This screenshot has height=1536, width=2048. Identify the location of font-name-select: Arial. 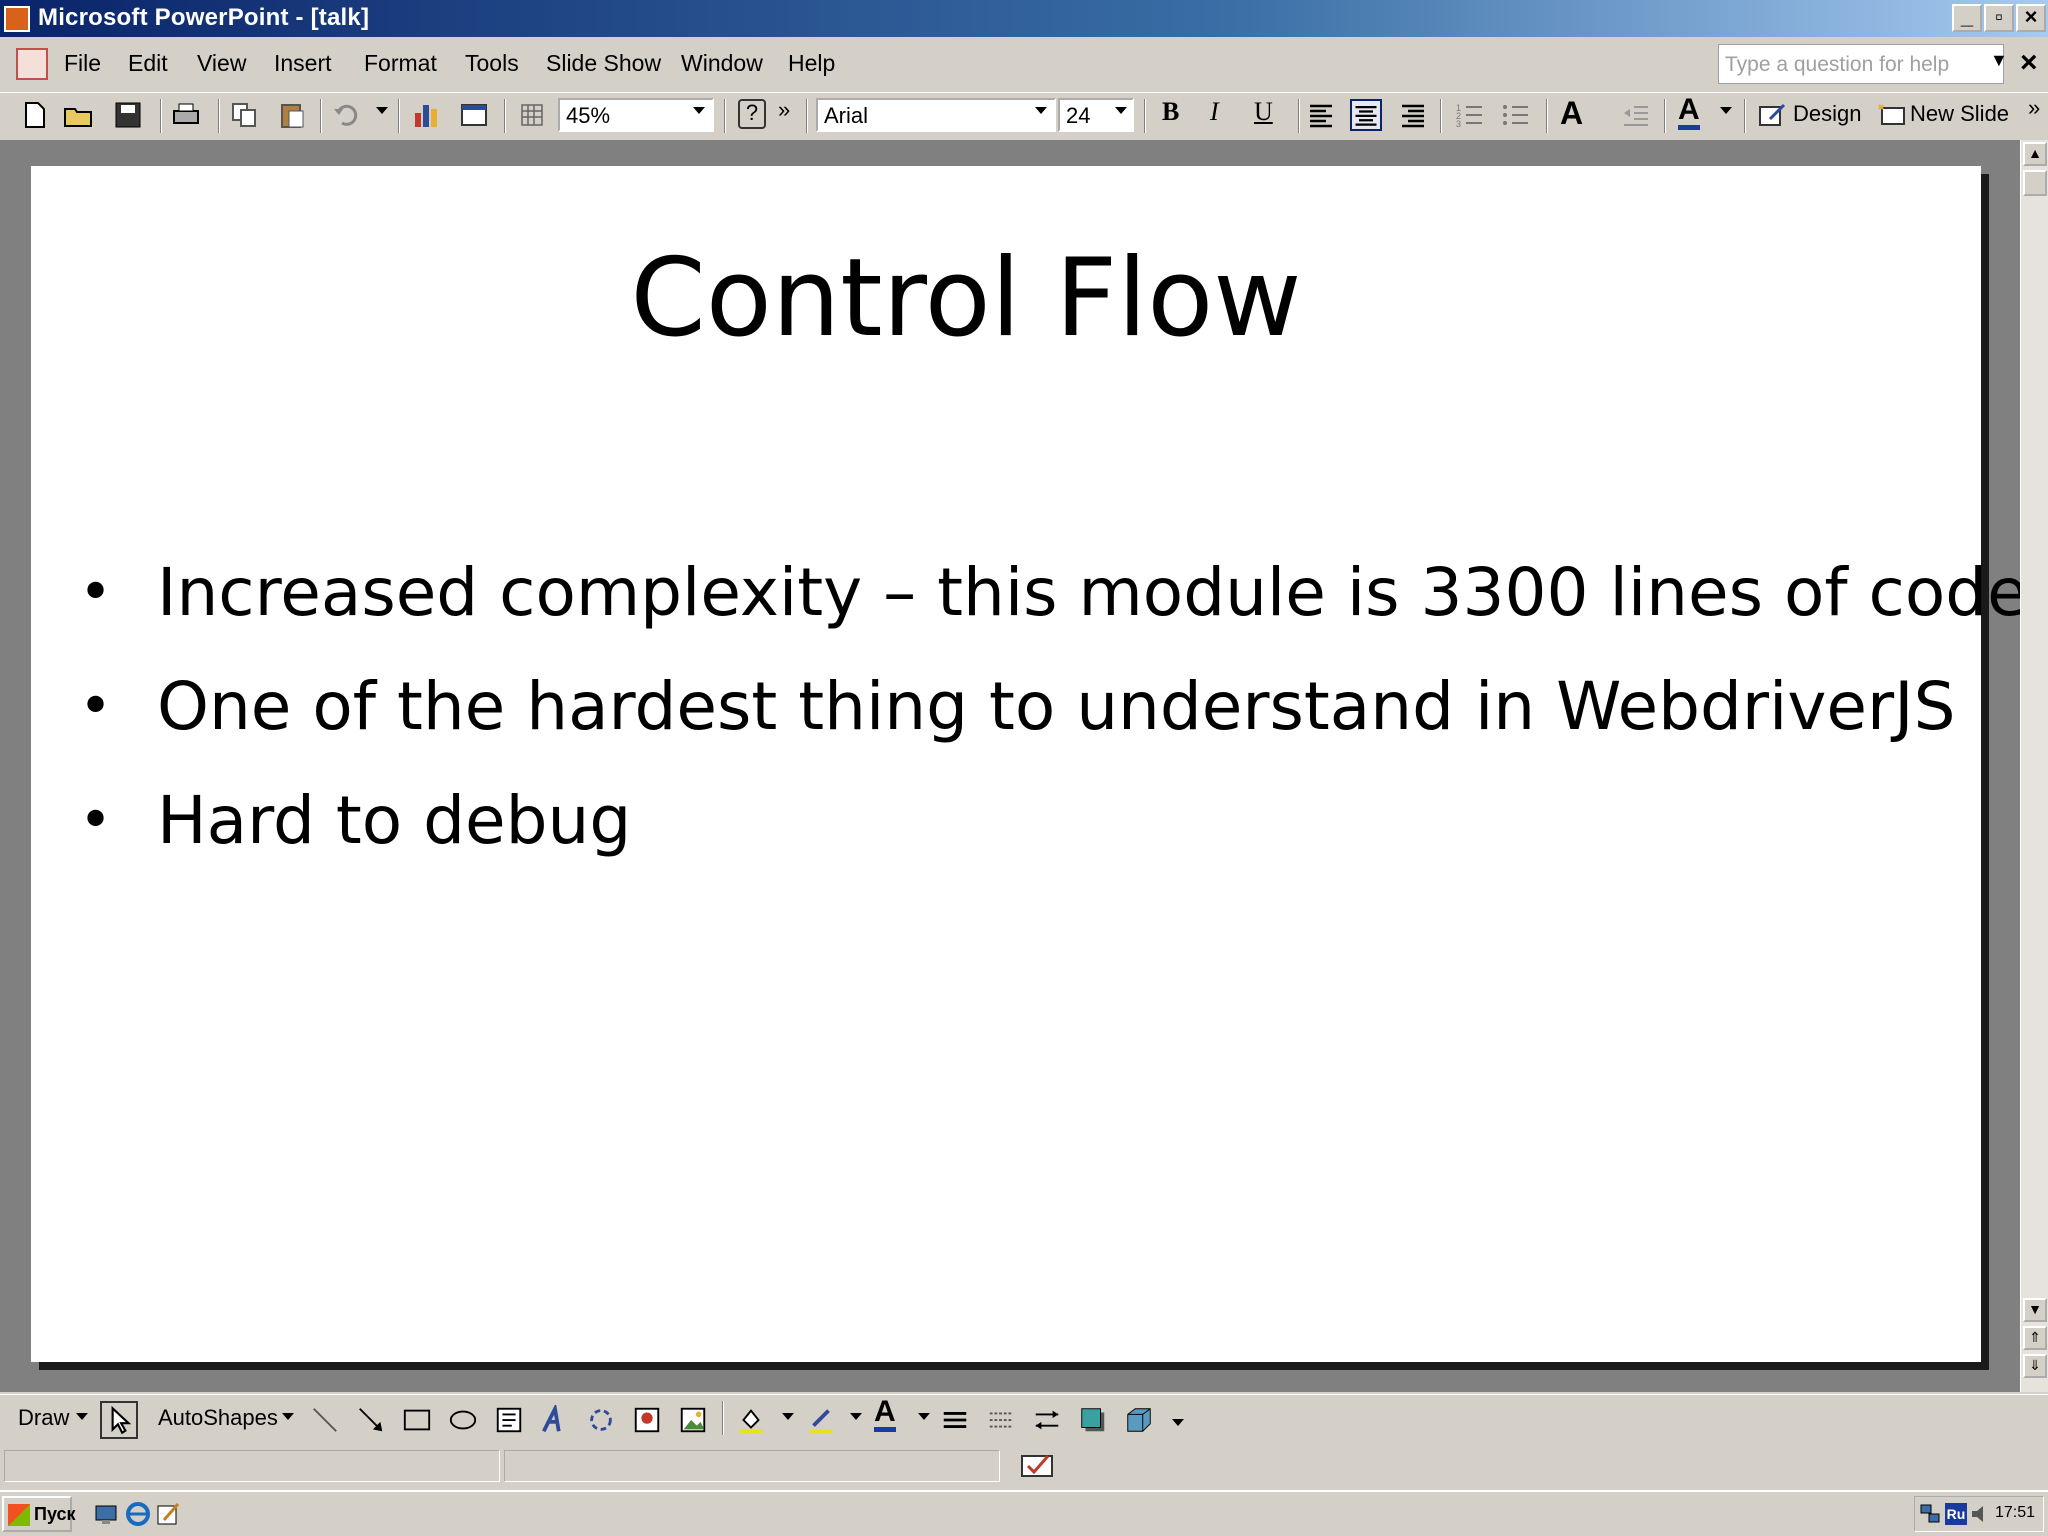
(936, 115).